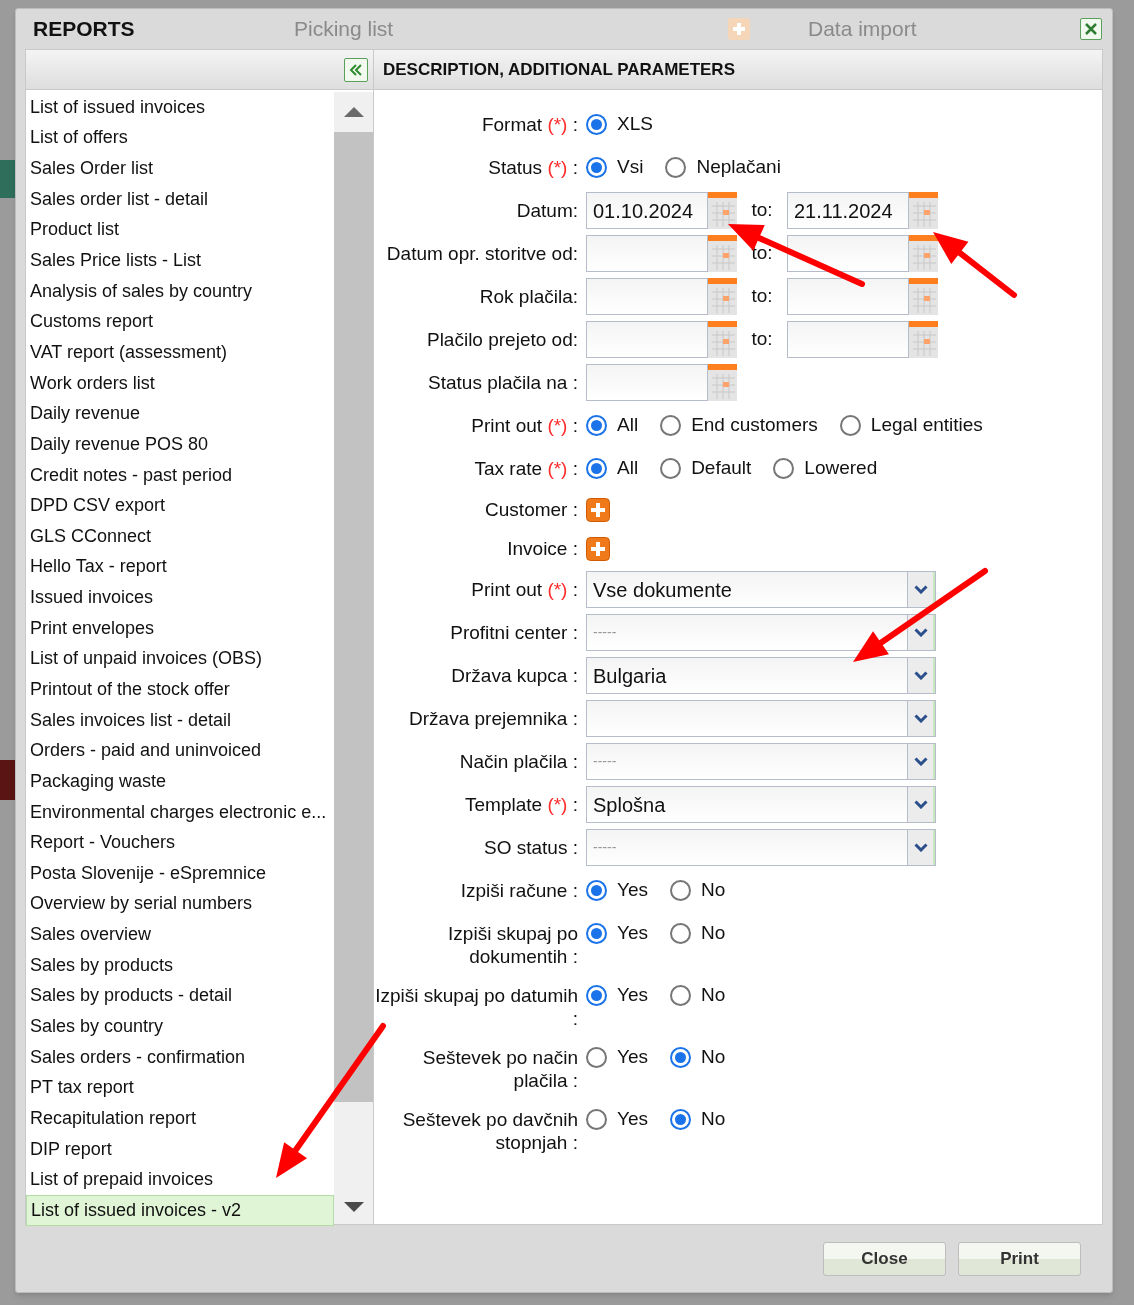 The height and width of the screenshot is (1305, 1134). I want to click on field-label: Izpiši račune :, so click(519, 890).